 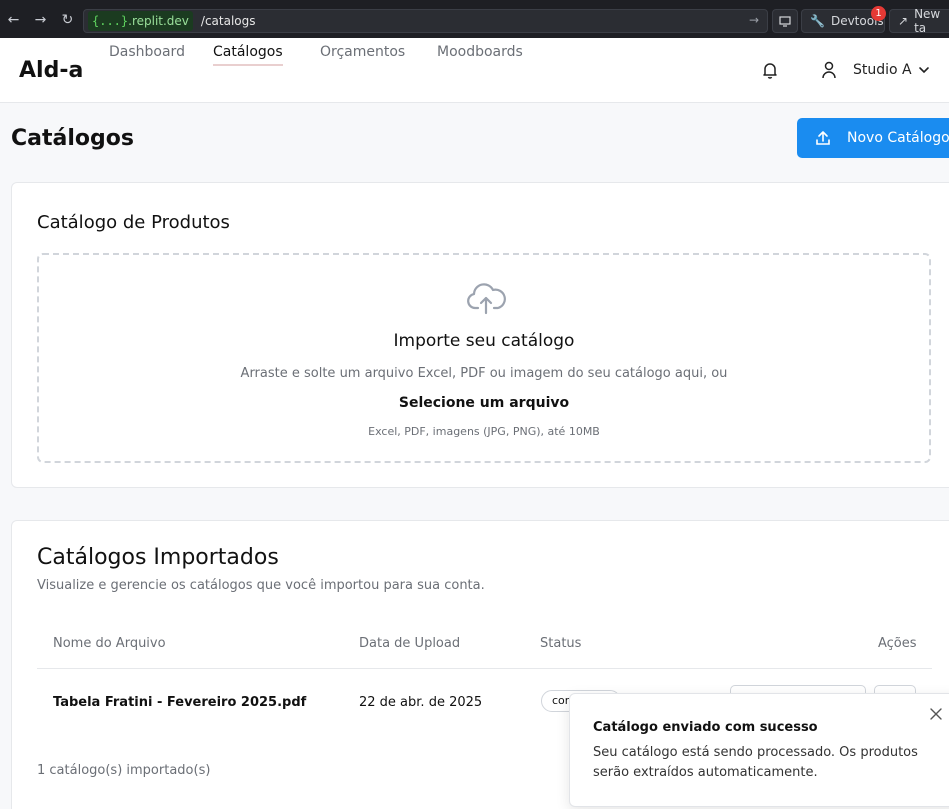 I want to click on go-arrow-icon: →, so click(x=754, y=20).